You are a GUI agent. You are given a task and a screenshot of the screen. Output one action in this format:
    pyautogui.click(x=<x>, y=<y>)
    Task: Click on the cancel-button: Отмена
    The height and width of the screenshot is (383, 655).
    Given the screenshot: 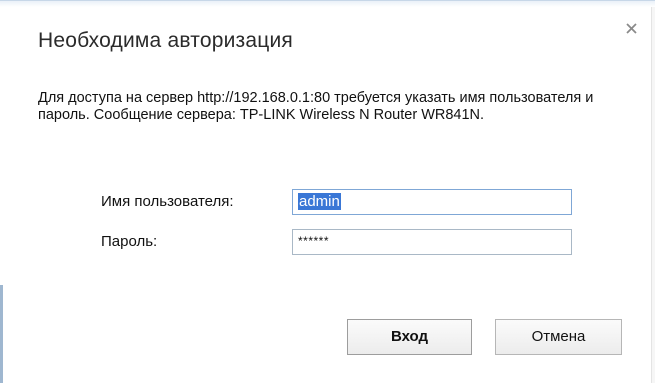 What is the action you would take?
    pyautogui.click(x=558, y=337)
    